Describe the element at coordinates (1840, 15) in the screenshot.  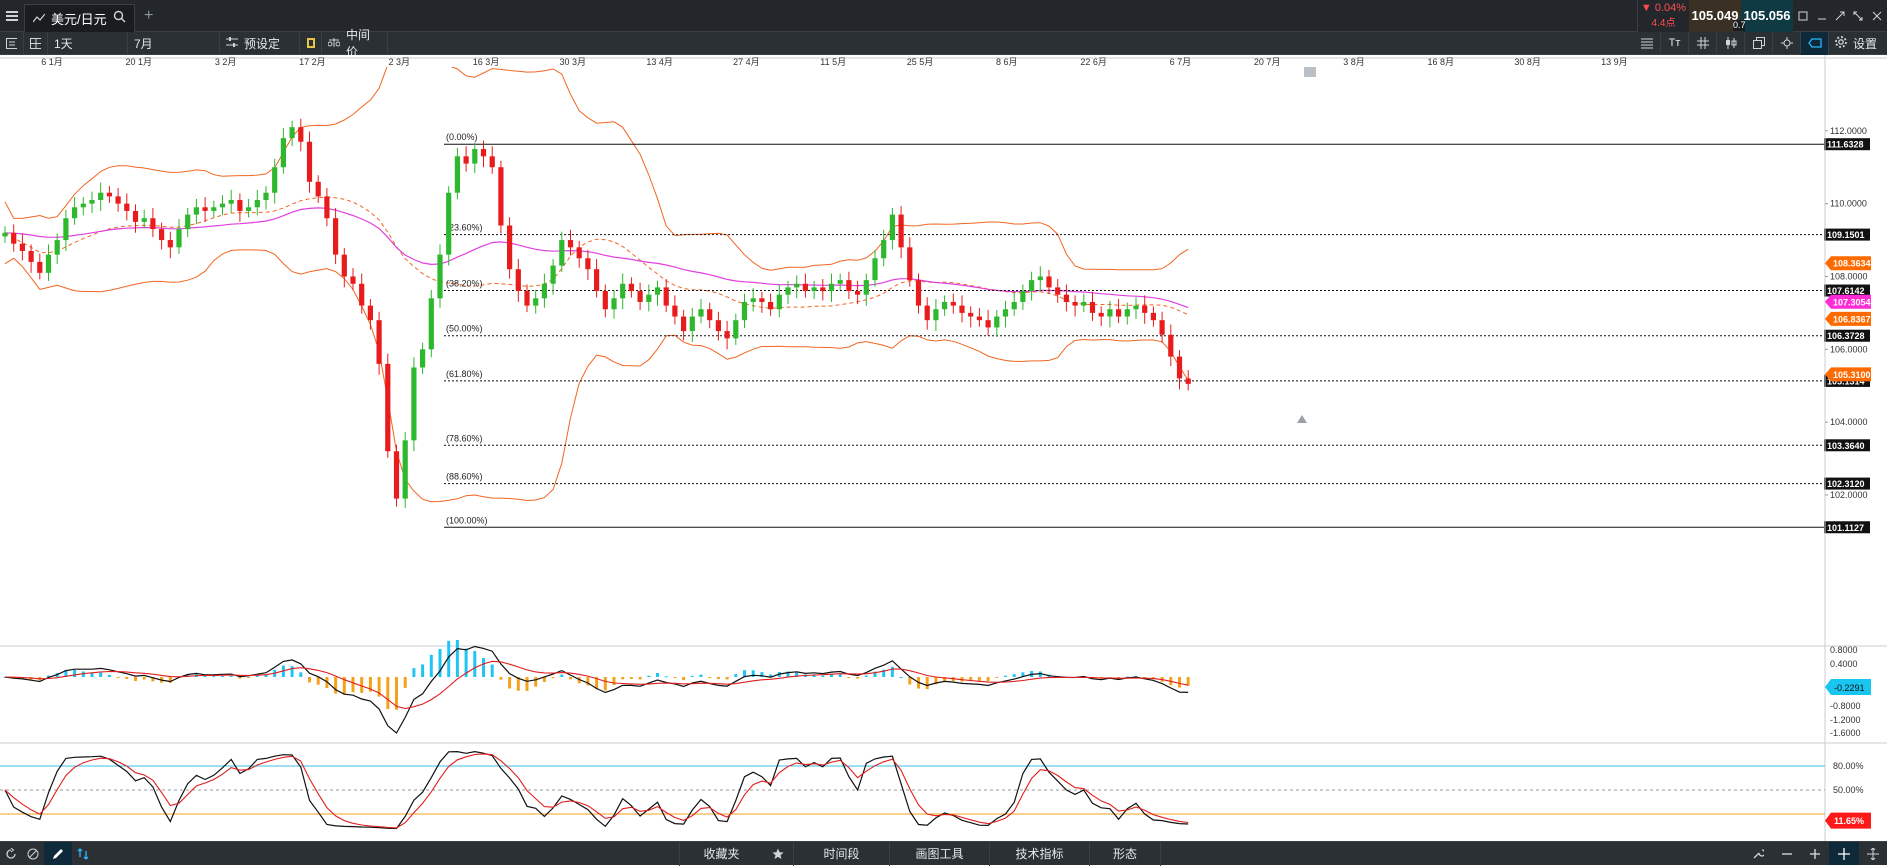
I see `restore-icon` at that location.